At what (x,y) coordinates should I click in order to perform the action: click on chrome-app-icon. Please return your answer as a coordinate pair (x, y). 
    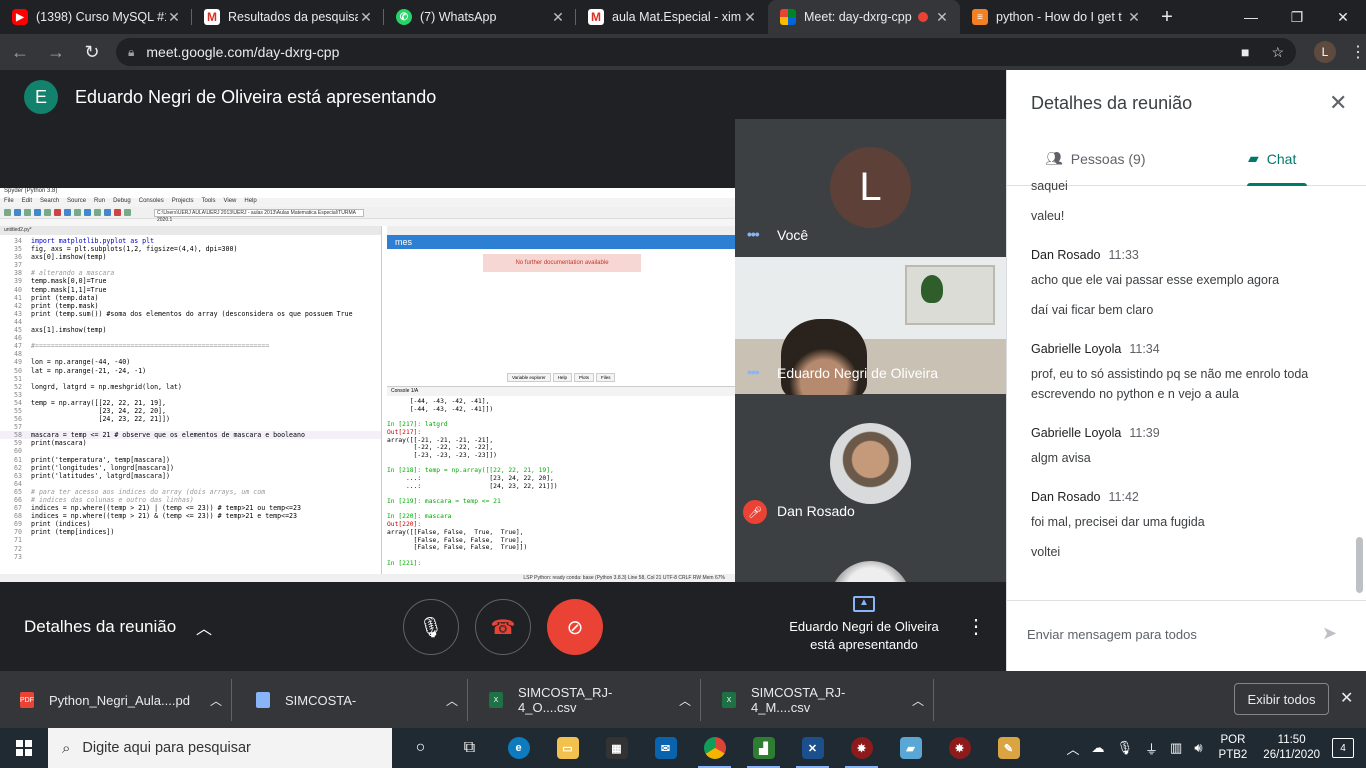
    Looking at the image, I should click on (714, 748).